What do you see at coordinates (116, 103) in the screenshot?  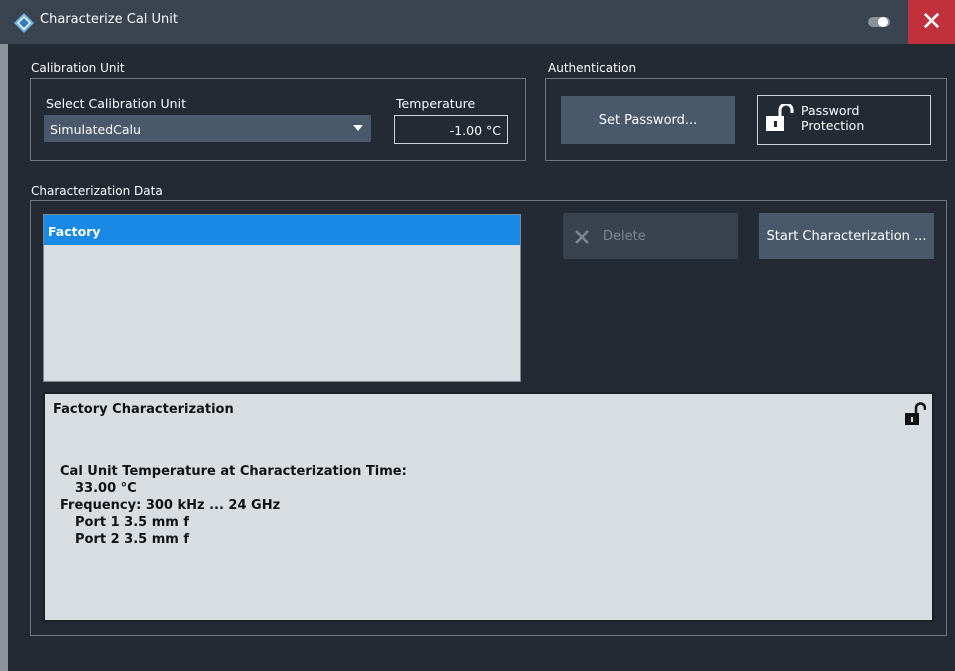 I see `select-calibration-unit-label: Select Calibration Unit` at bounding box center [116, 103].